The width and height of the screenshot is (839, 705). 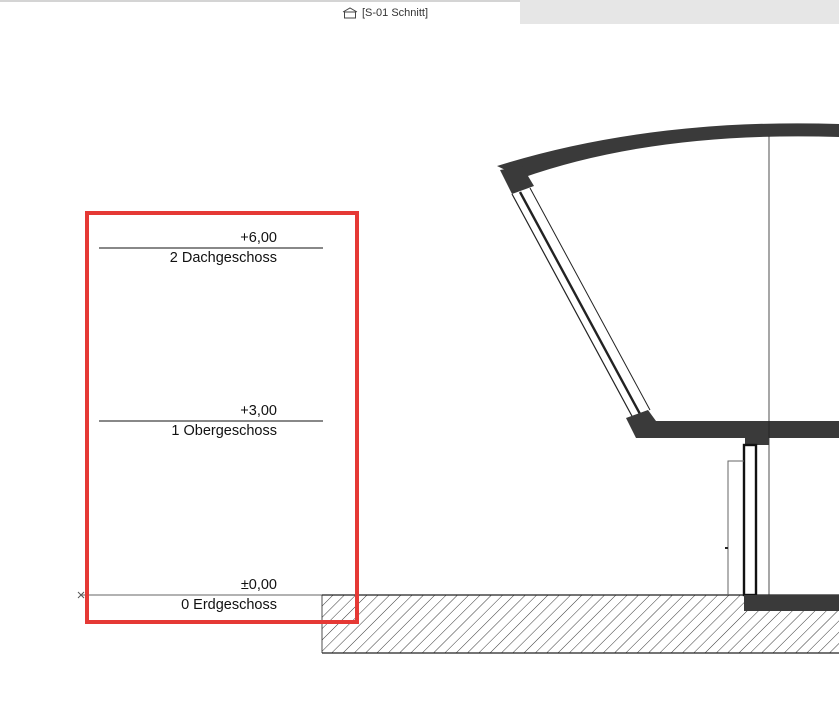 I want to click on roof-shell, so click(x=668, y=150).